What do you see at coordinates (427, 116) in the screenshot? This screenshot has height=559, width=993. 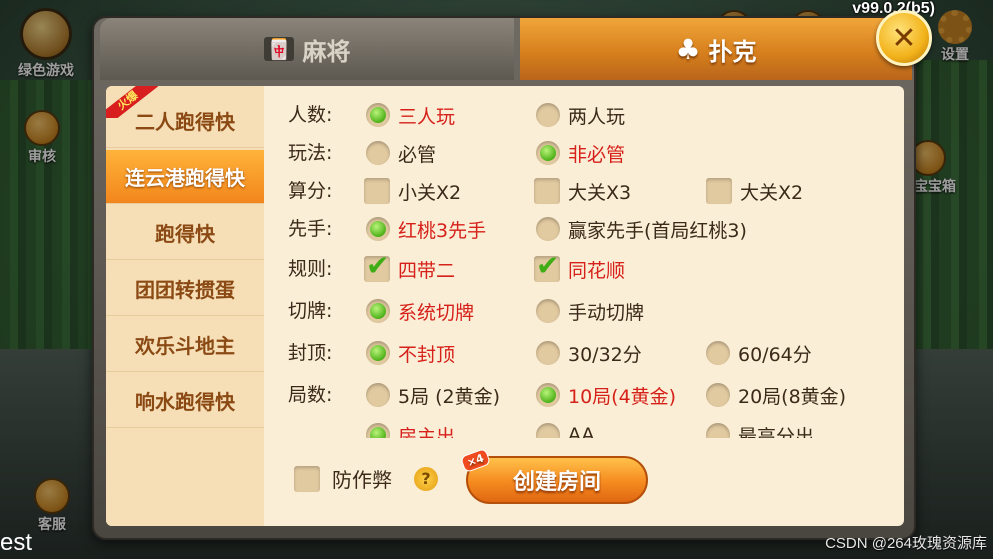 I see `option-label: 三人玩` at bounding box center [427, 116].